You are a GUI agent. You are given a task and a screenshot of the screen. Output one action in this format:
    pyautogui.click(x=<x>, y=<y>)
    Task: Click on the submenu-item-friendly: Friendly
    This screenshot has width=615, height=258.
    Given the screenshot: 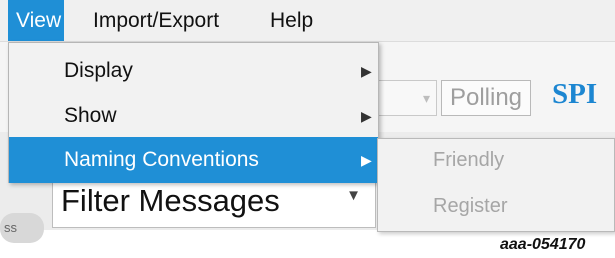 What is the action you would take?
    pyautogui.click(x=468, y=160)
    